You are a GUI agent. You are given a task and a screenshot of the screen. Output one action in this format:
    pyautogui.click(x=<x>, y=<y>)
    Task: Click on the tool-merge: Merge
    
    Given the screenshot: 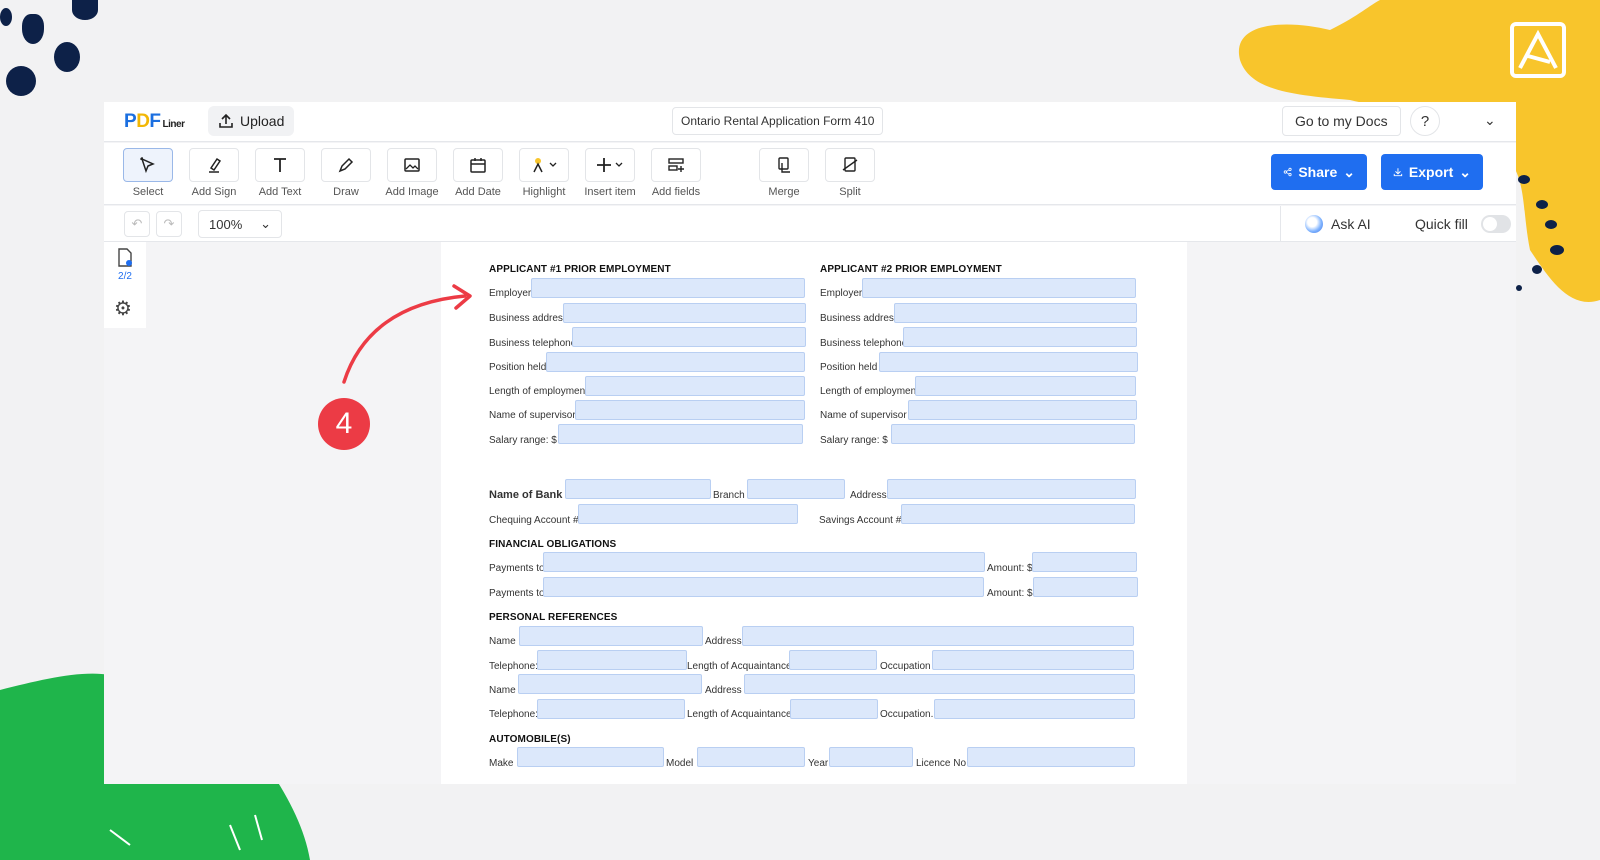 What is the action you would take?
    pyautogui.click(x=784, y=173)
    